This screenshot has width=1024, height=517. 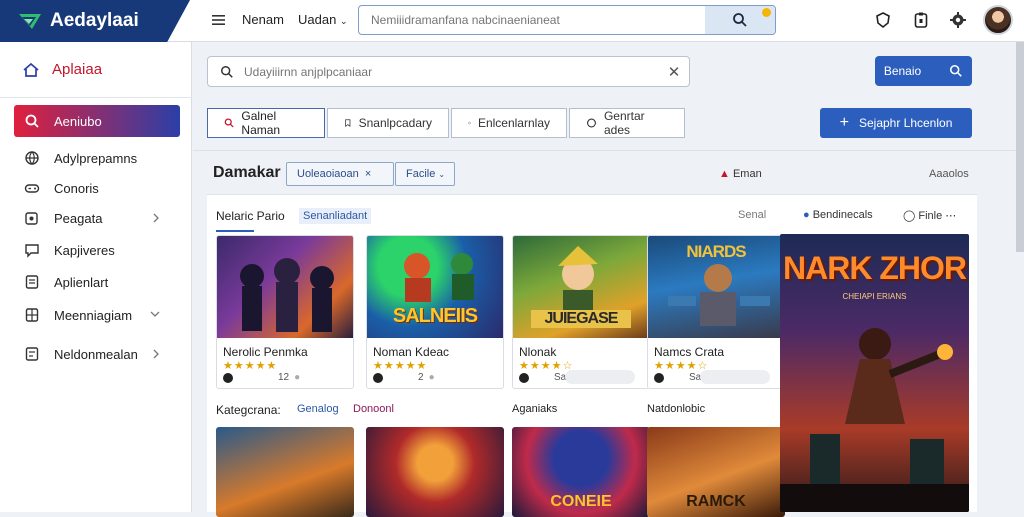 What do you see at coordinates (32, 251) in the screenshot?
I see `chat-icon` at bounding box center [32, 251].